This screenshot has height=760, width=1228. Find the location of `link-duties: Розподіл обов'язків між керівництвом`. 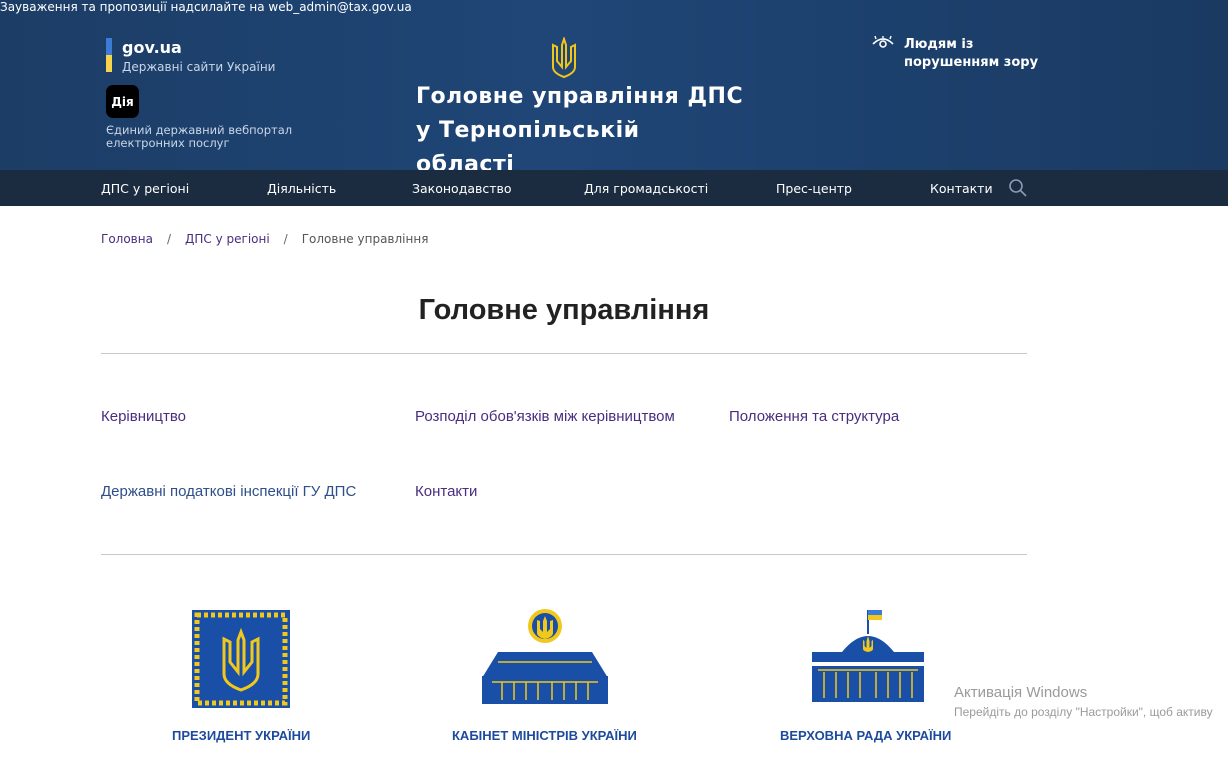

link-duties: Розподіл обов'язків між керівництвом is located at coordinates (545, 416).